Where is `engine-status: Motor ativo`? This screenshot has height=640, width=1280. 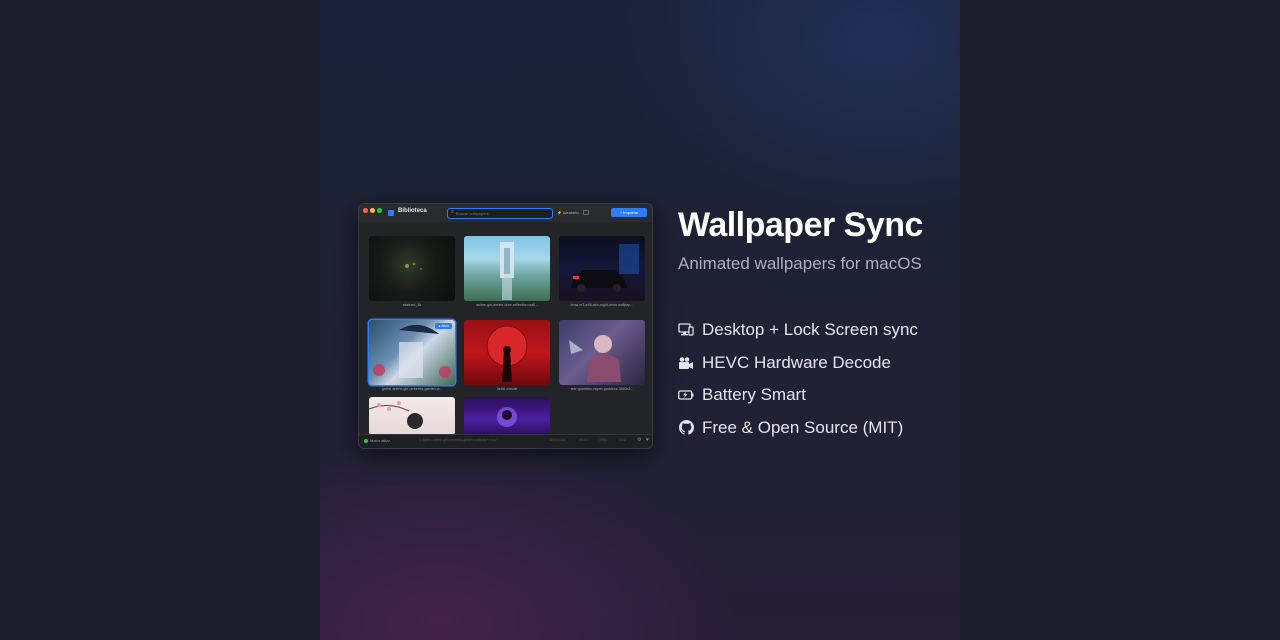 engine-status: Motor ativo is located at coordinates (380, 440).